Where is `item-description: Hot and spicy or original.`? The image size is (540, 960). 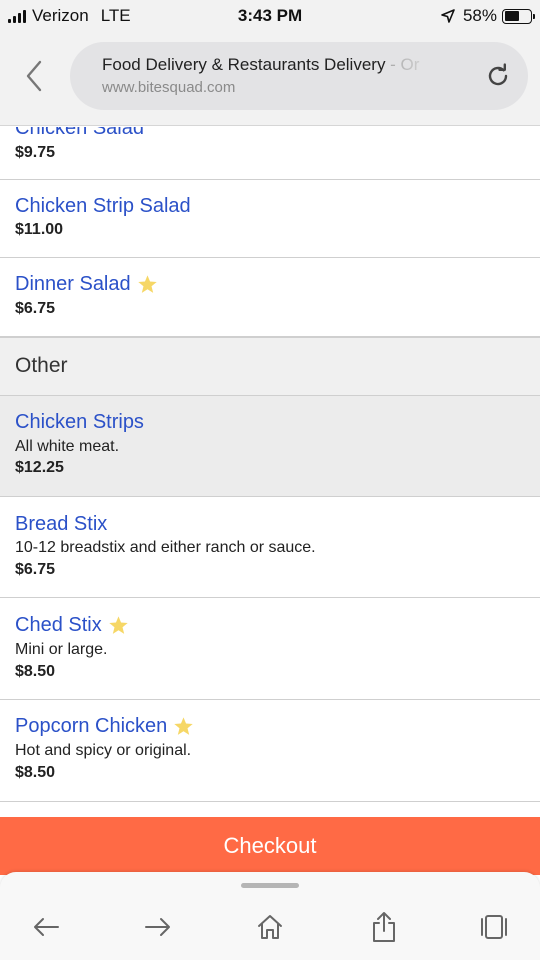 item-description: Hot and spicy or original. is located at coordinates (103, 750).